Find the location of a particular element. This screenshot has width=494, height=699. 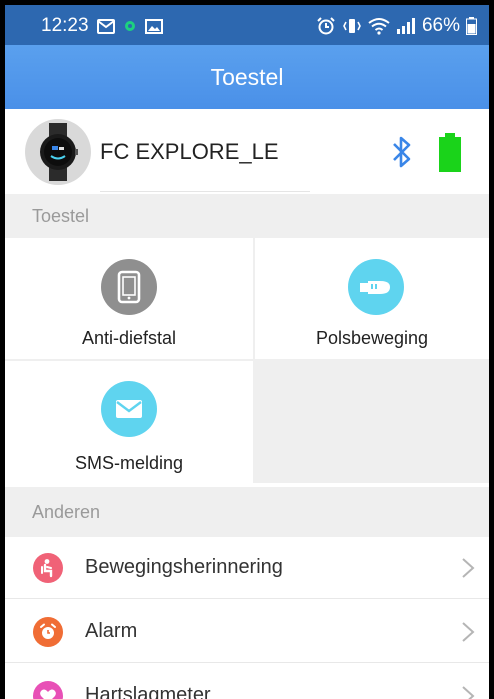

tile-anti-theft: Anti-diefstal is located at coordinates (129, 298).